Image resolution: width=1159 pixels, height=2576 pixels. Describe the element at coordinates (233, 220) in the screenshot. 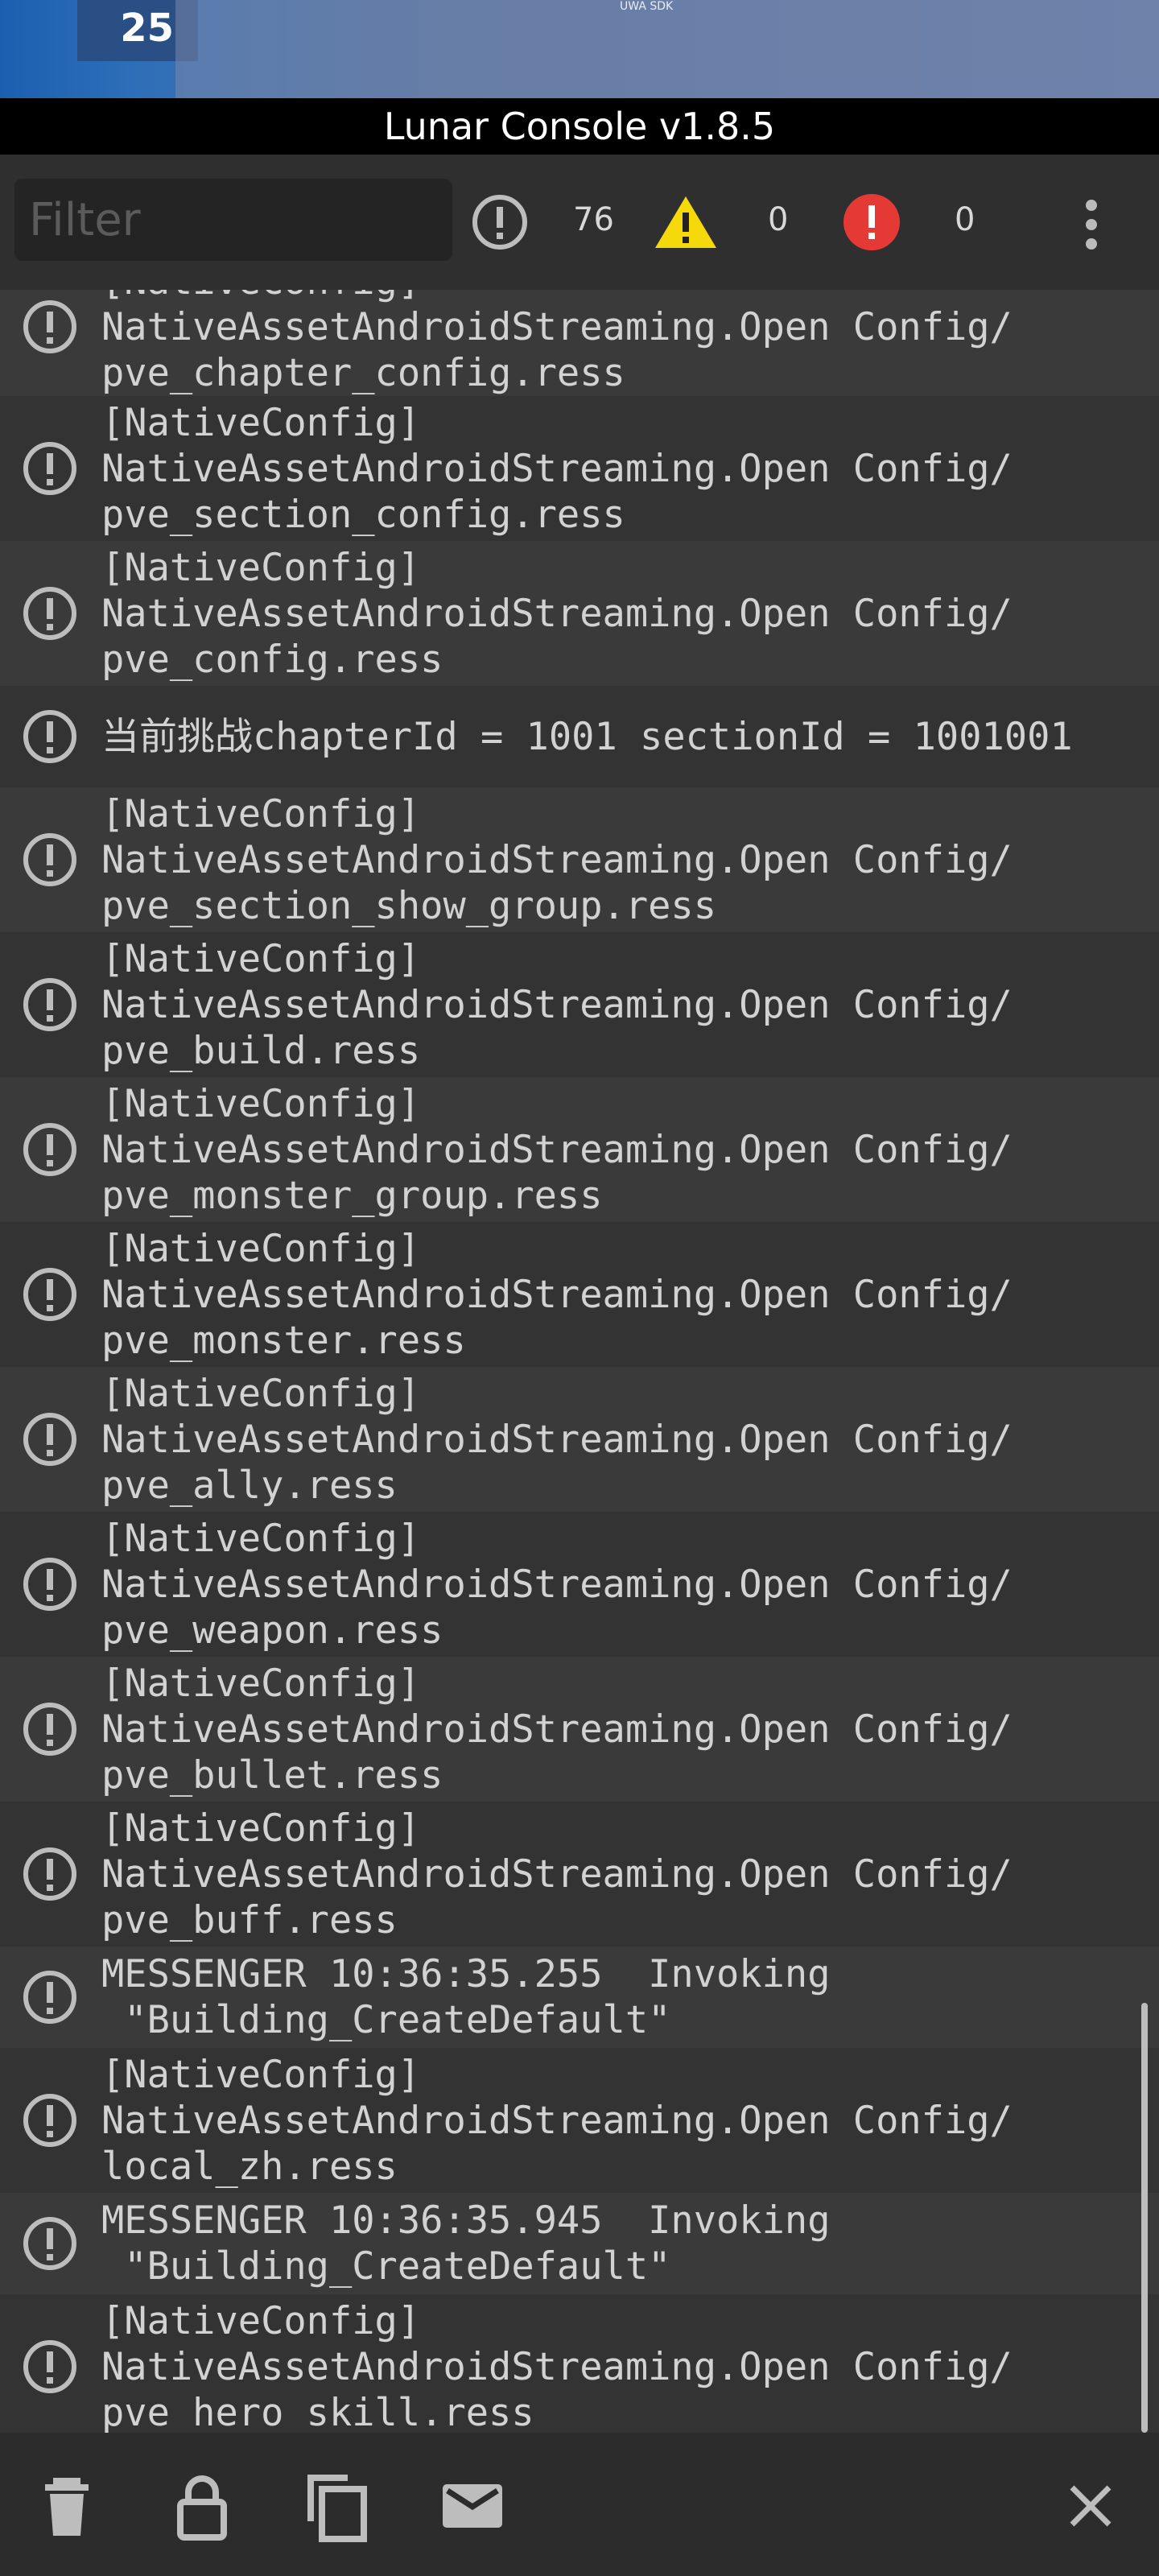

I see `filter-input` at that location.